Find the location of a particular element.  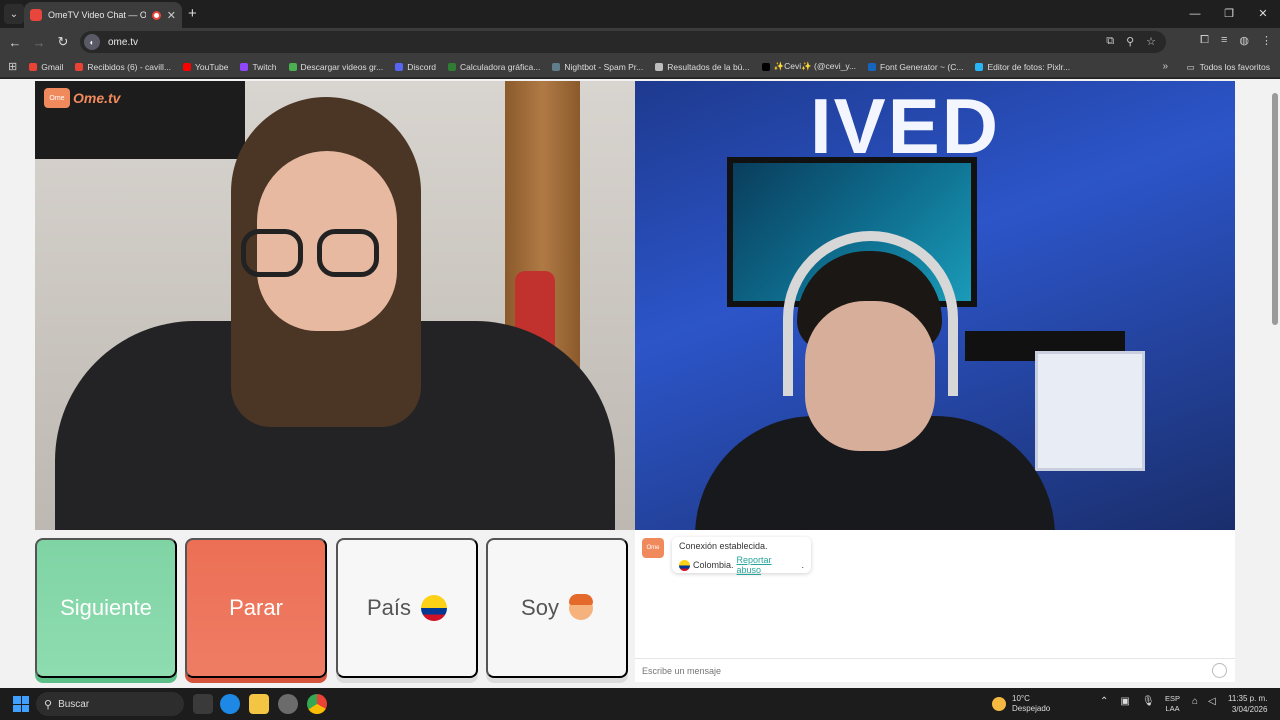

bookmark-youtube: YouTube is located at coordinates (205, 67).